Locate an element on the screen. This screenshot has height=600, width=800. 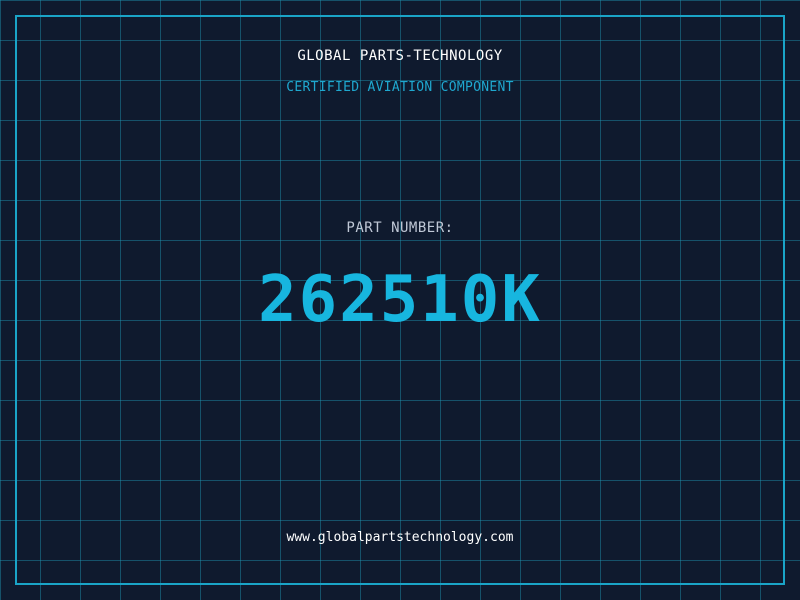
company-name: GLOBAL PARTS-TECHNOLOGY is located at coordinates (400, 56).